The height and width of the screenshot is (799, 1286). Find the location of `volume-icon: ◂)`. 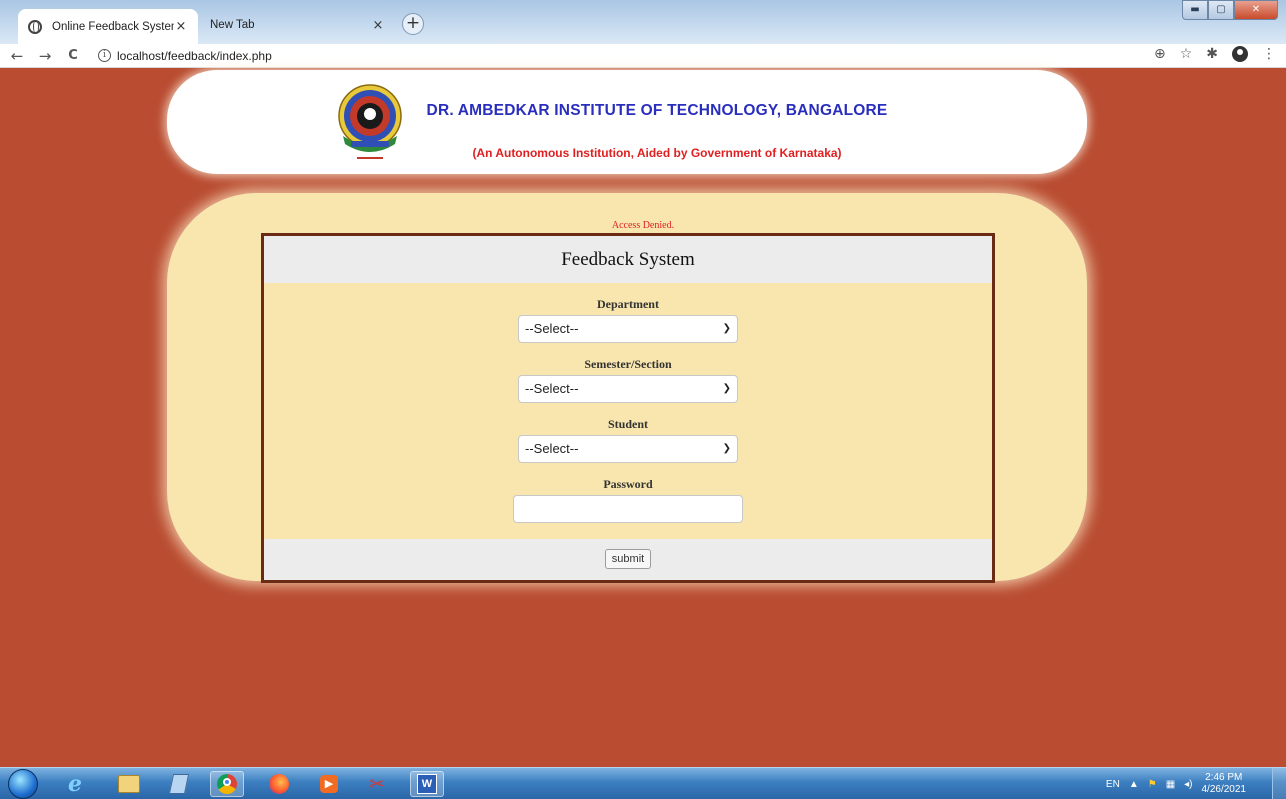

volume-icon: ◂) is located at coordinates (1188, 784).